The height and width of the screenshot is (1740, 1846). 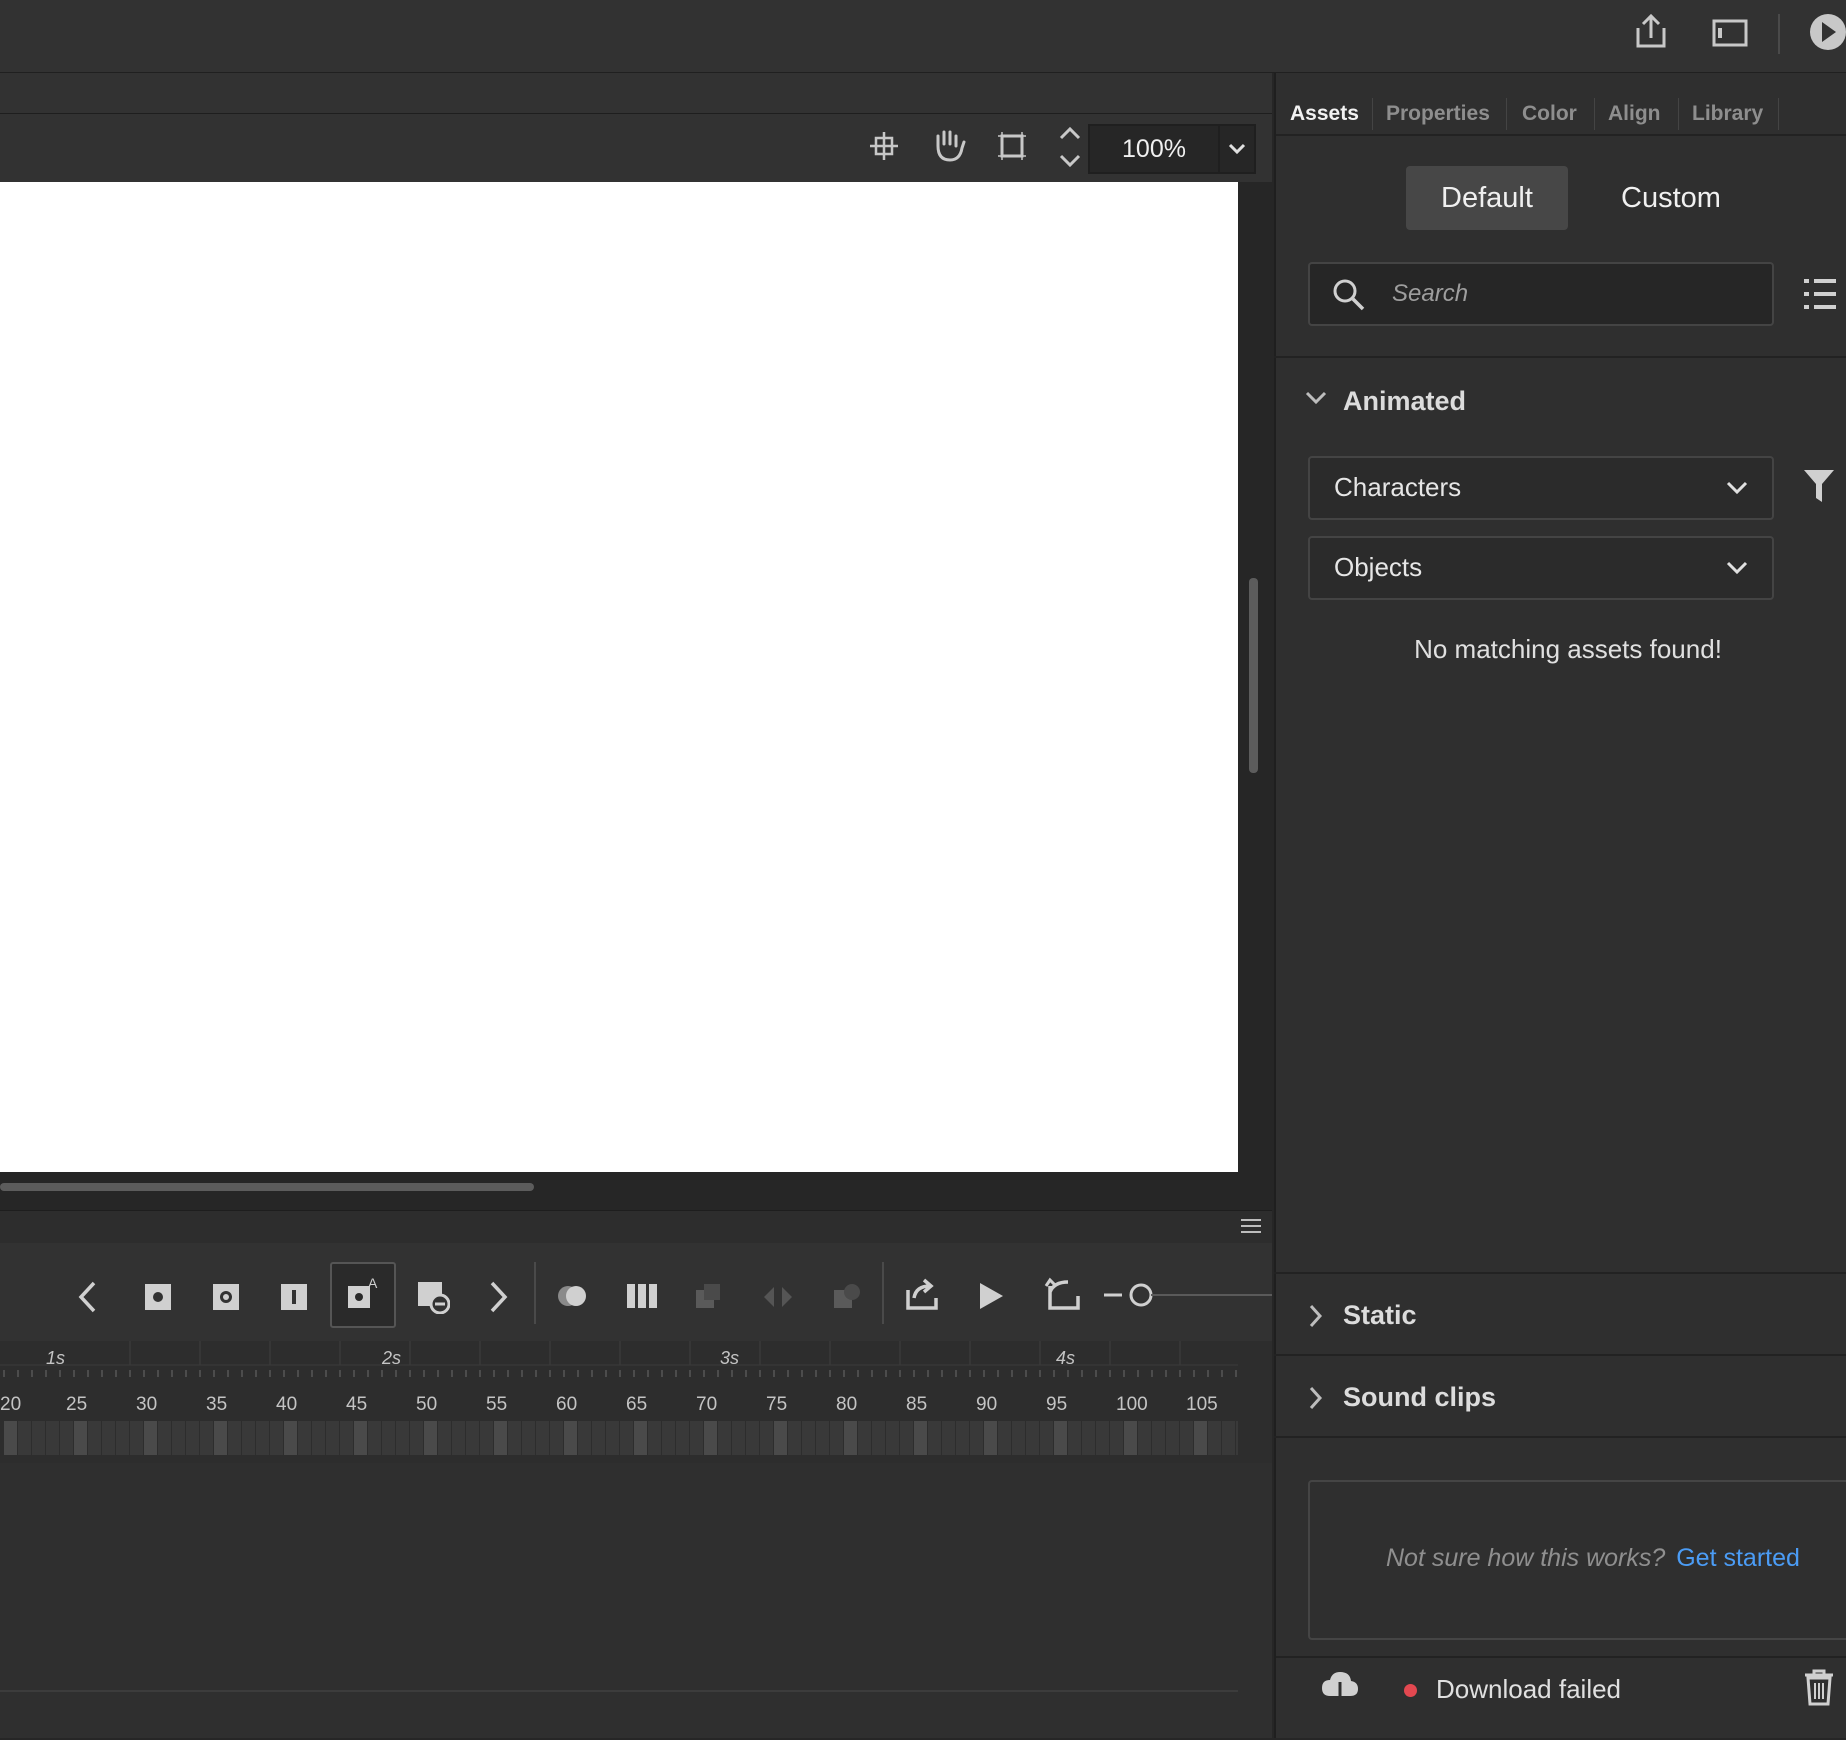 What do you see at coordinates (1154, 149) in the screenshot?
I see `zoom-field: 100%` at bounding box center [1154, 149].